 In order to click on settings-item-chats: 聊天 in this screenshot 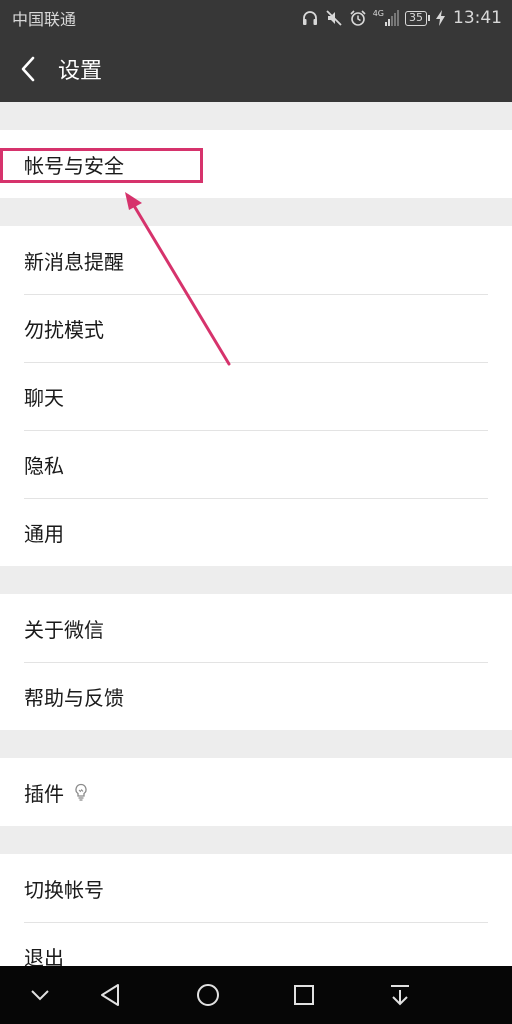, I will do `click(256, 396)`.